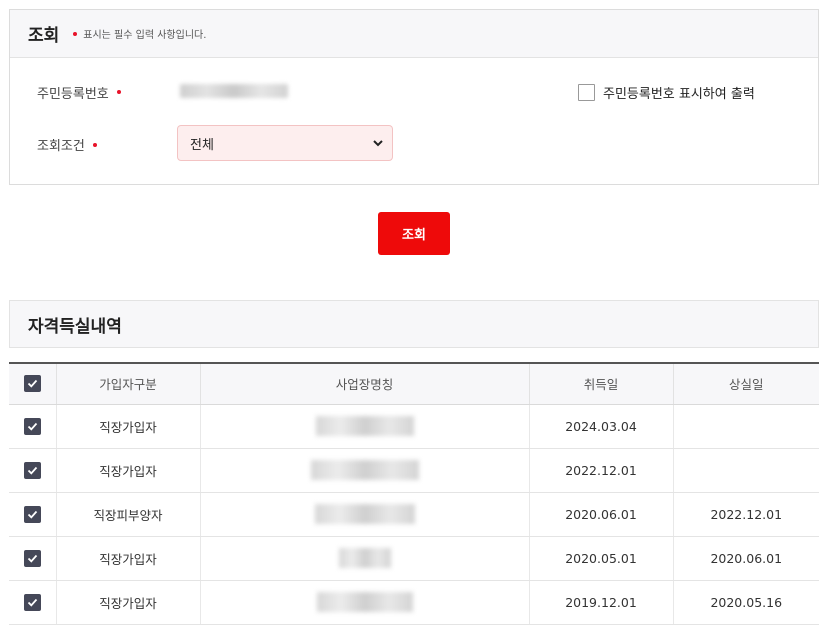  I want to click on select-all-cell, so click(32, 384).